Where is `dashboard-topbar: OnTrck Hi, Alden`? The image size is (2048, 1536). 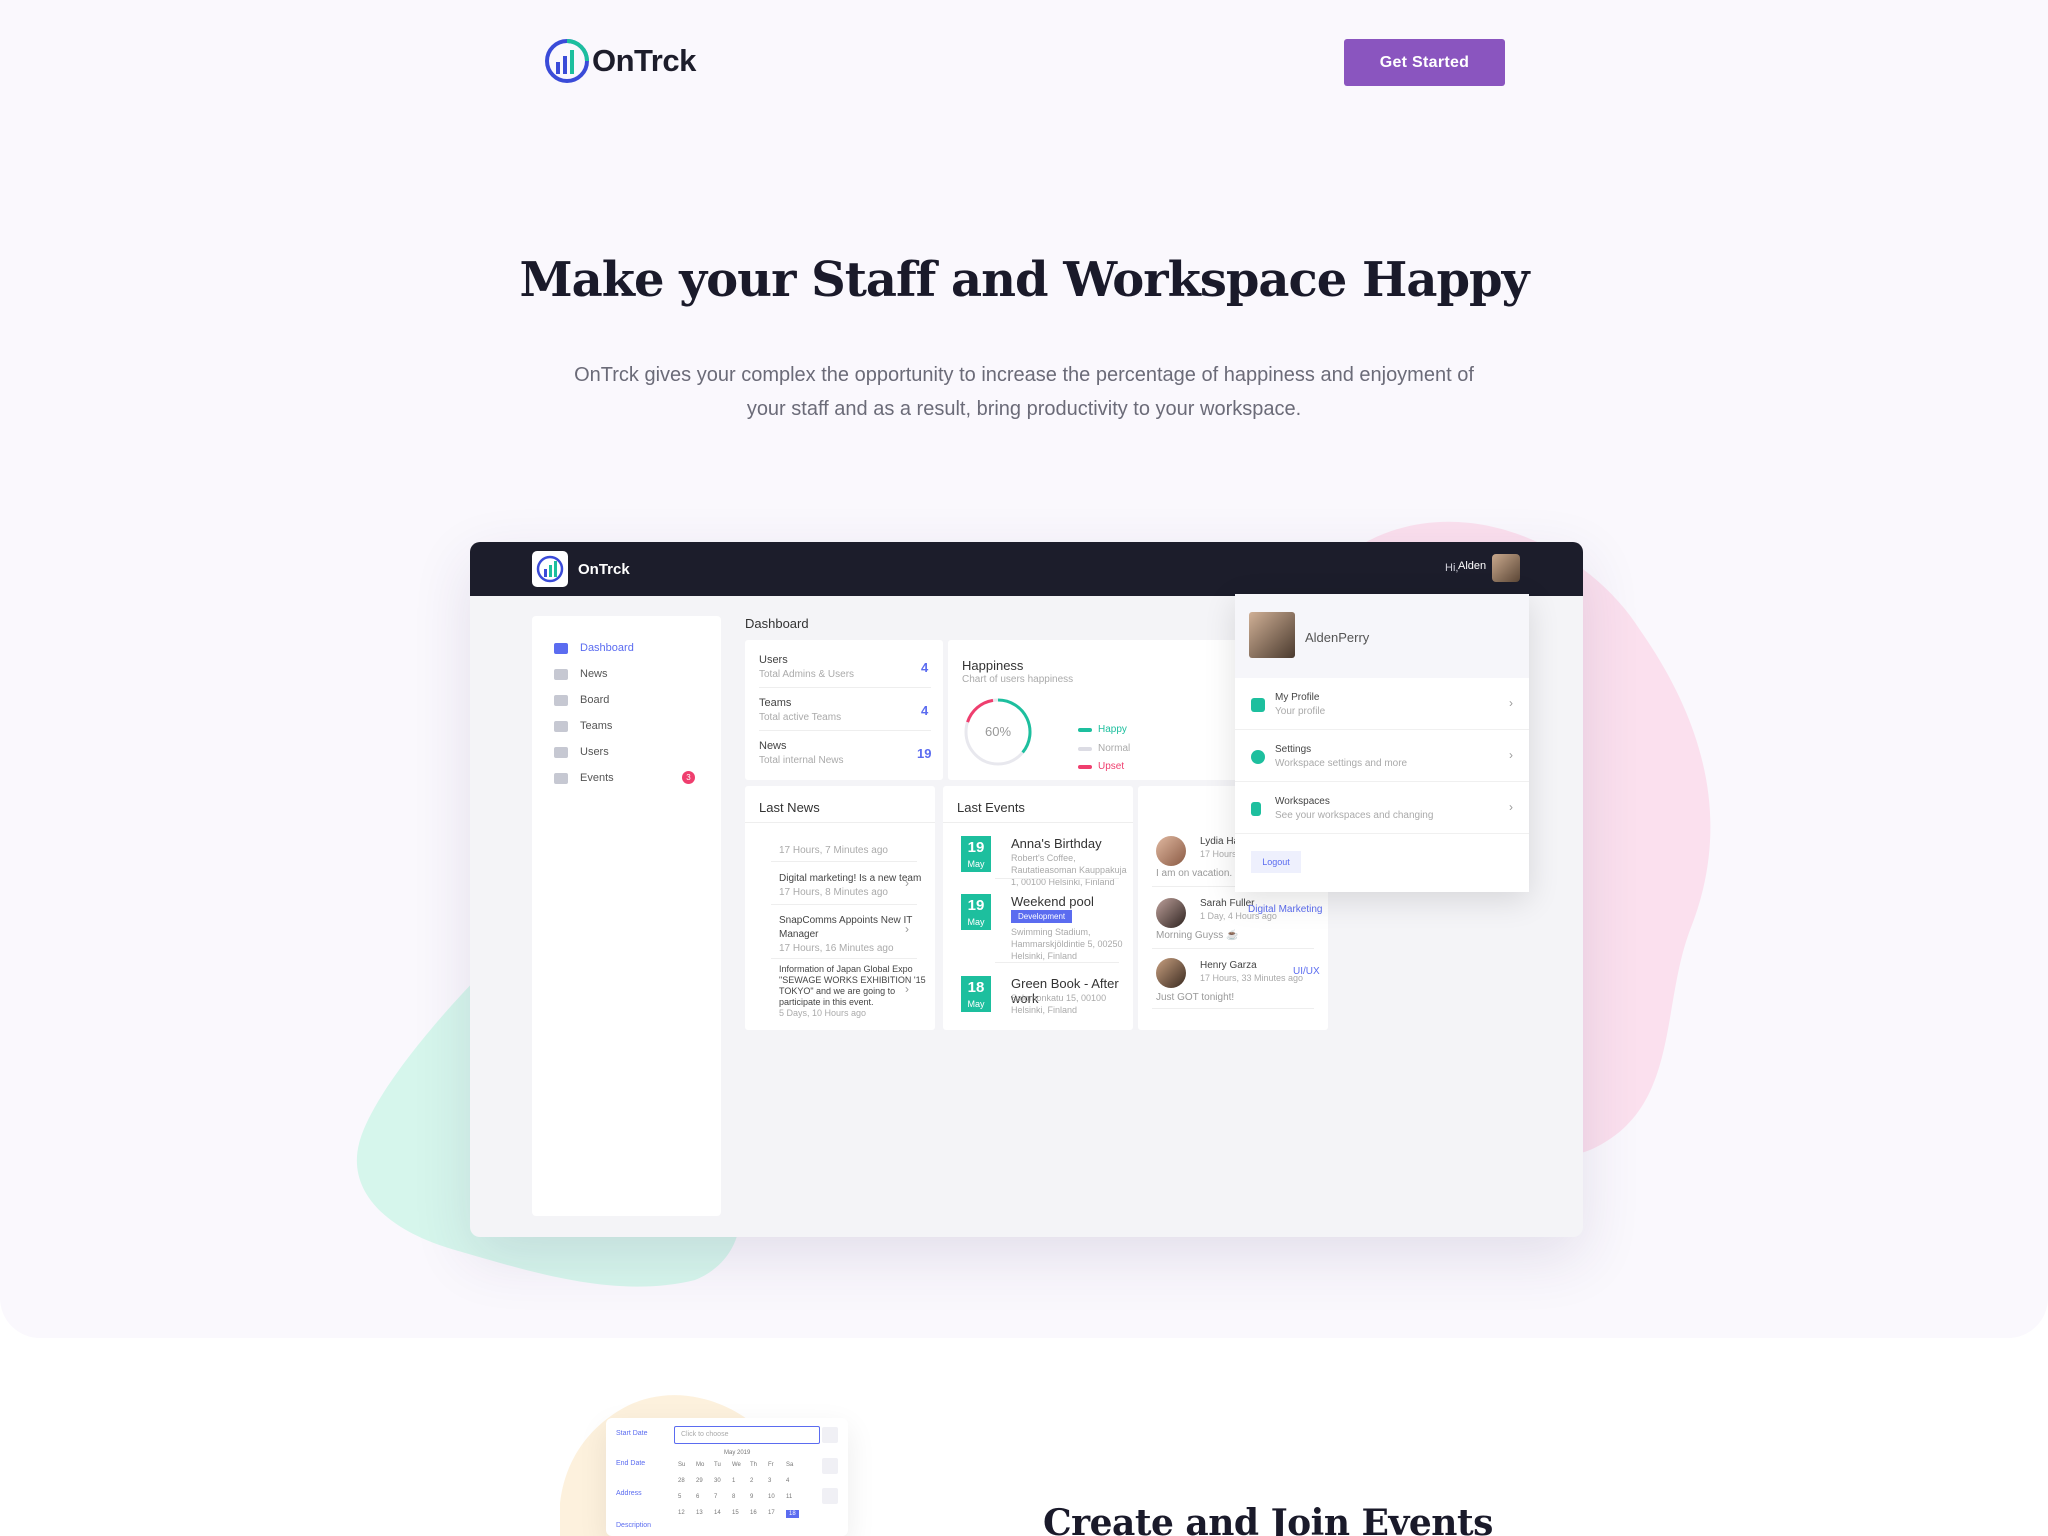 dashboard-topbar: OnTrck Hi, Alden is located at coordinates (1026, 569).